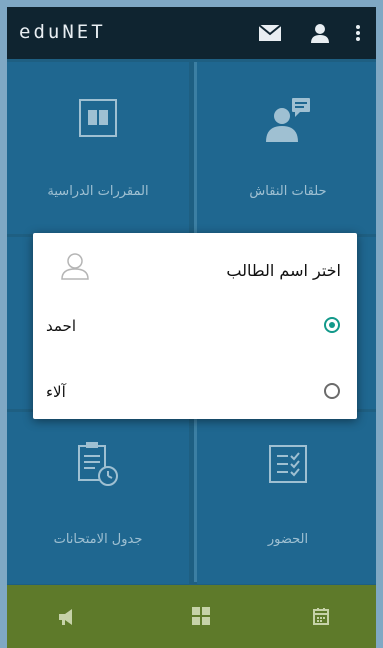 Image resolution: width=383 pixels, height=648 pixels. What do you see at coordinates (270, 33) in the screenshot?
I see `mail-icon` at bounding box center [270, 33].